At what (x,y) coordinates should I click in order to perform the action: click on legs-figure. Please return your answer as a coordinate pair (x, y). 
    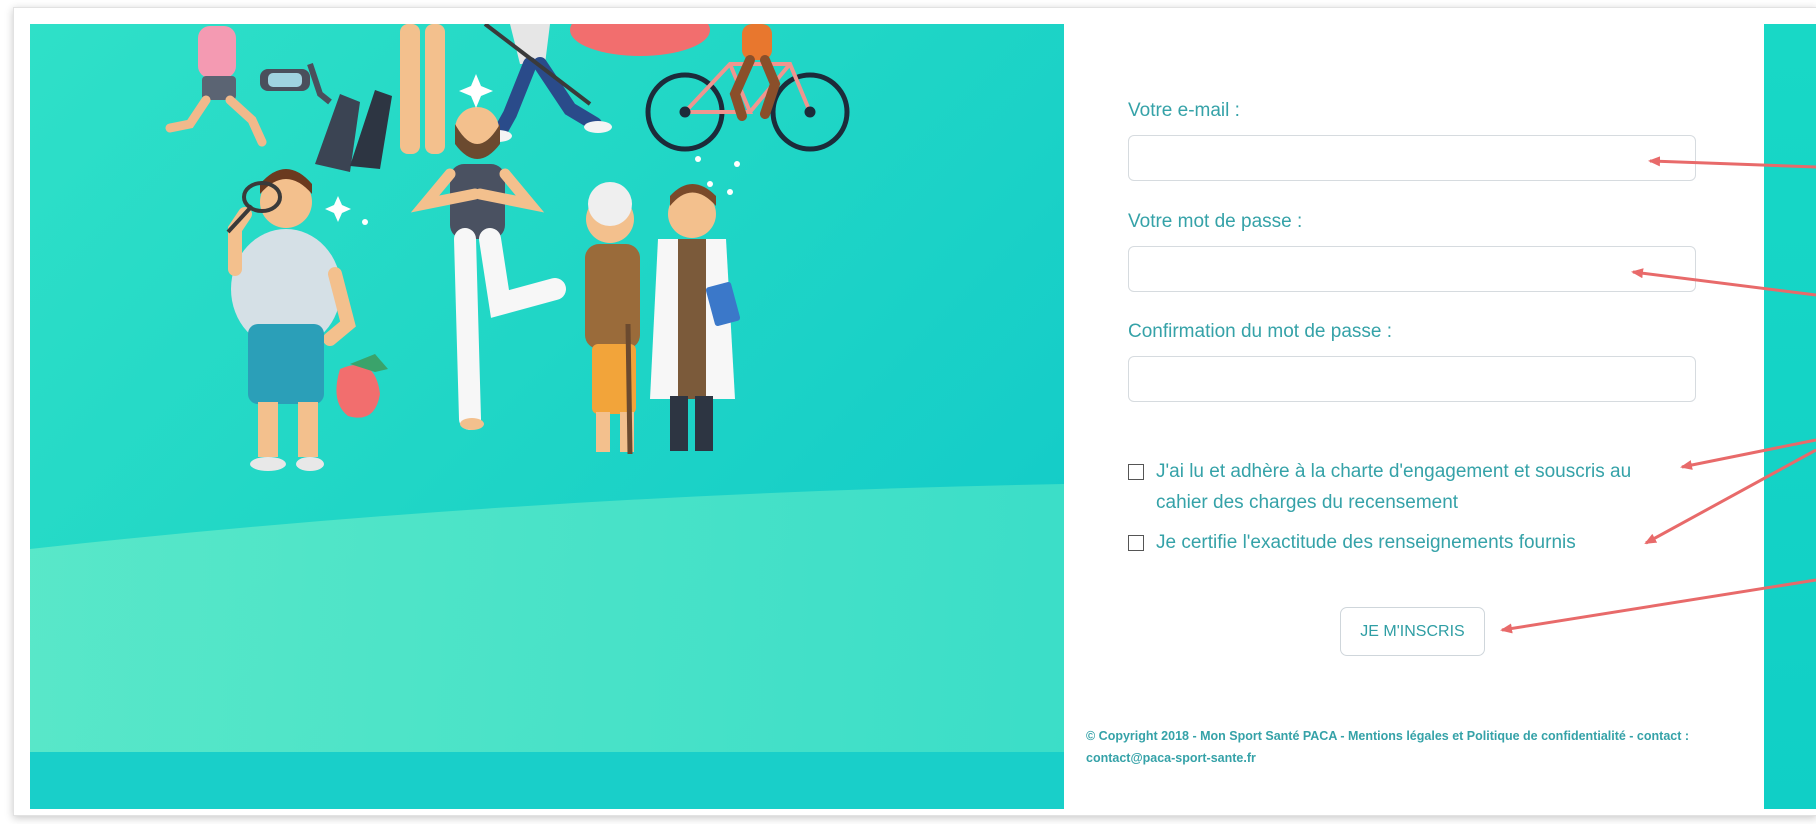
    Looking at the image, I should click on (422, 89).